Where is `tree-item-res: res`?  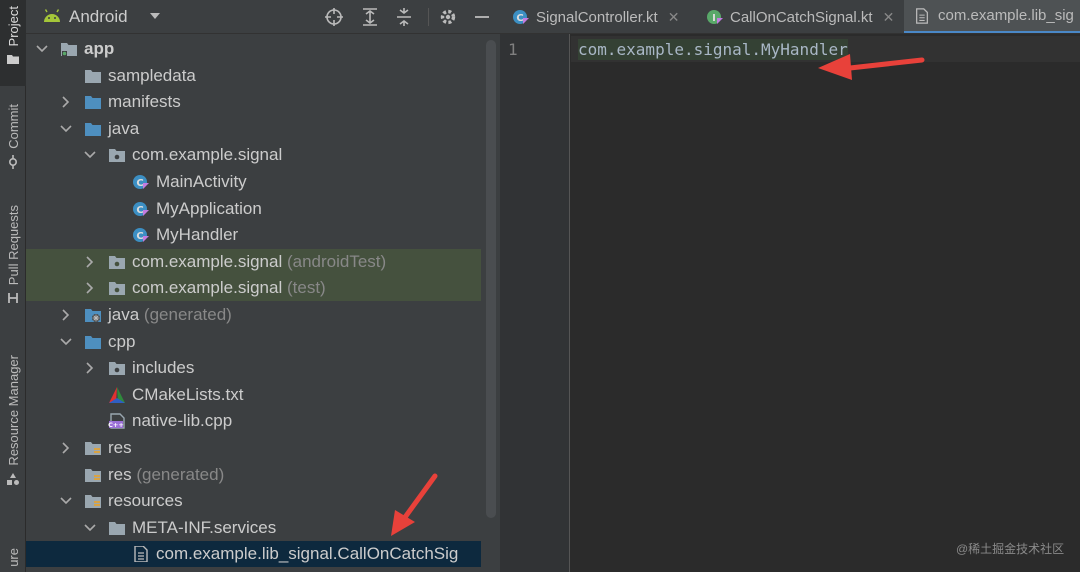 tree-item-res: res is located at coordinates (263, 448).